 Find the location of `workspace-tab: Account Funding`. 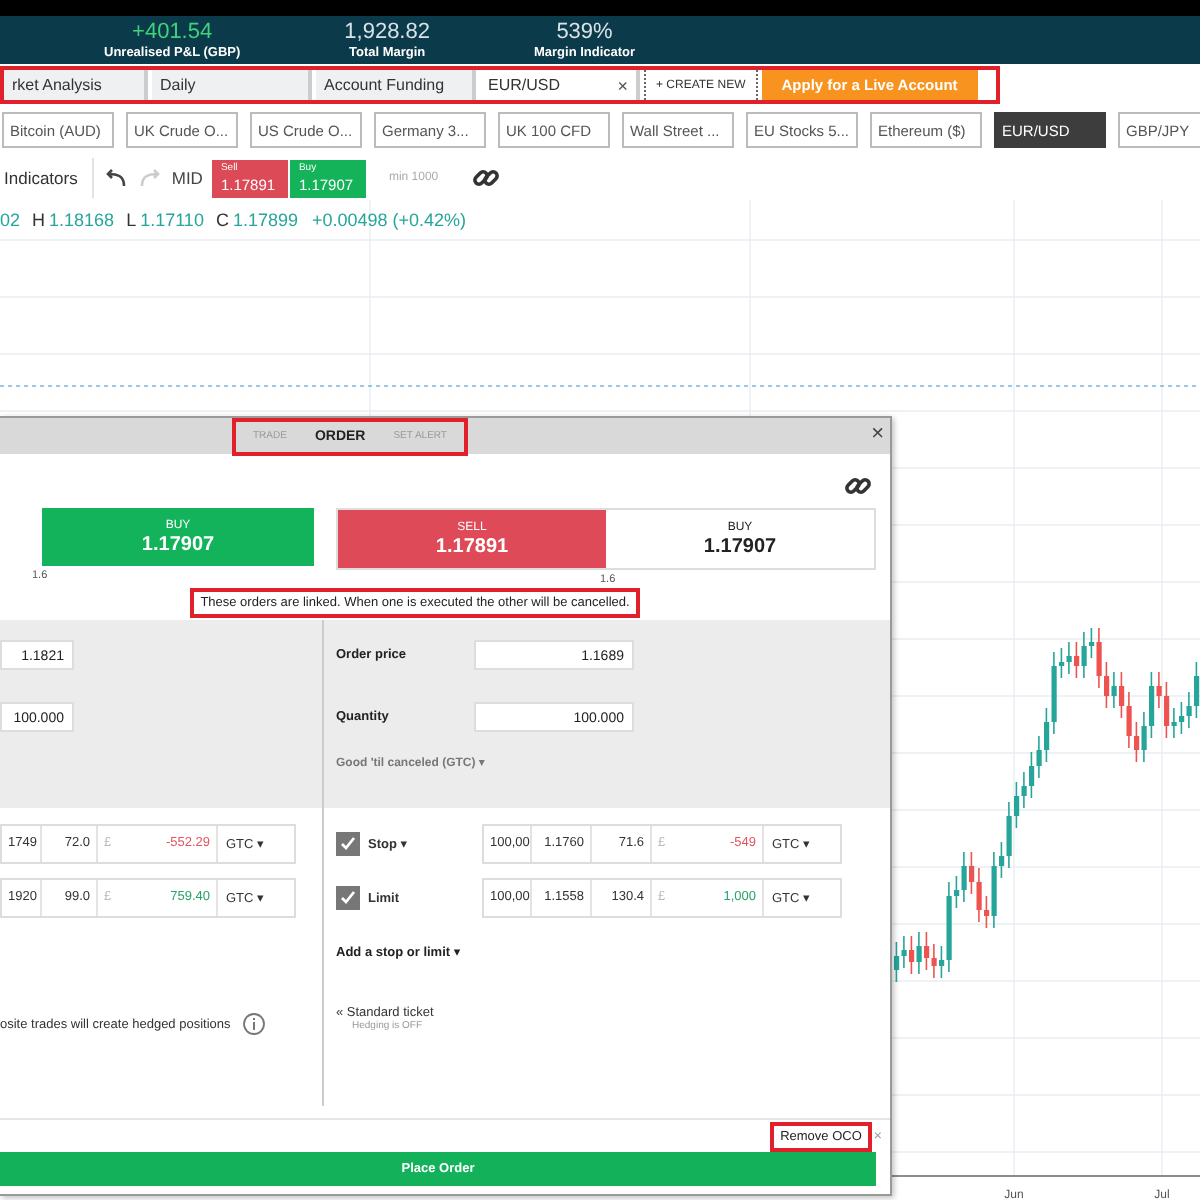

workspace-tab: Account Funding is located at coordinates (396, 85).